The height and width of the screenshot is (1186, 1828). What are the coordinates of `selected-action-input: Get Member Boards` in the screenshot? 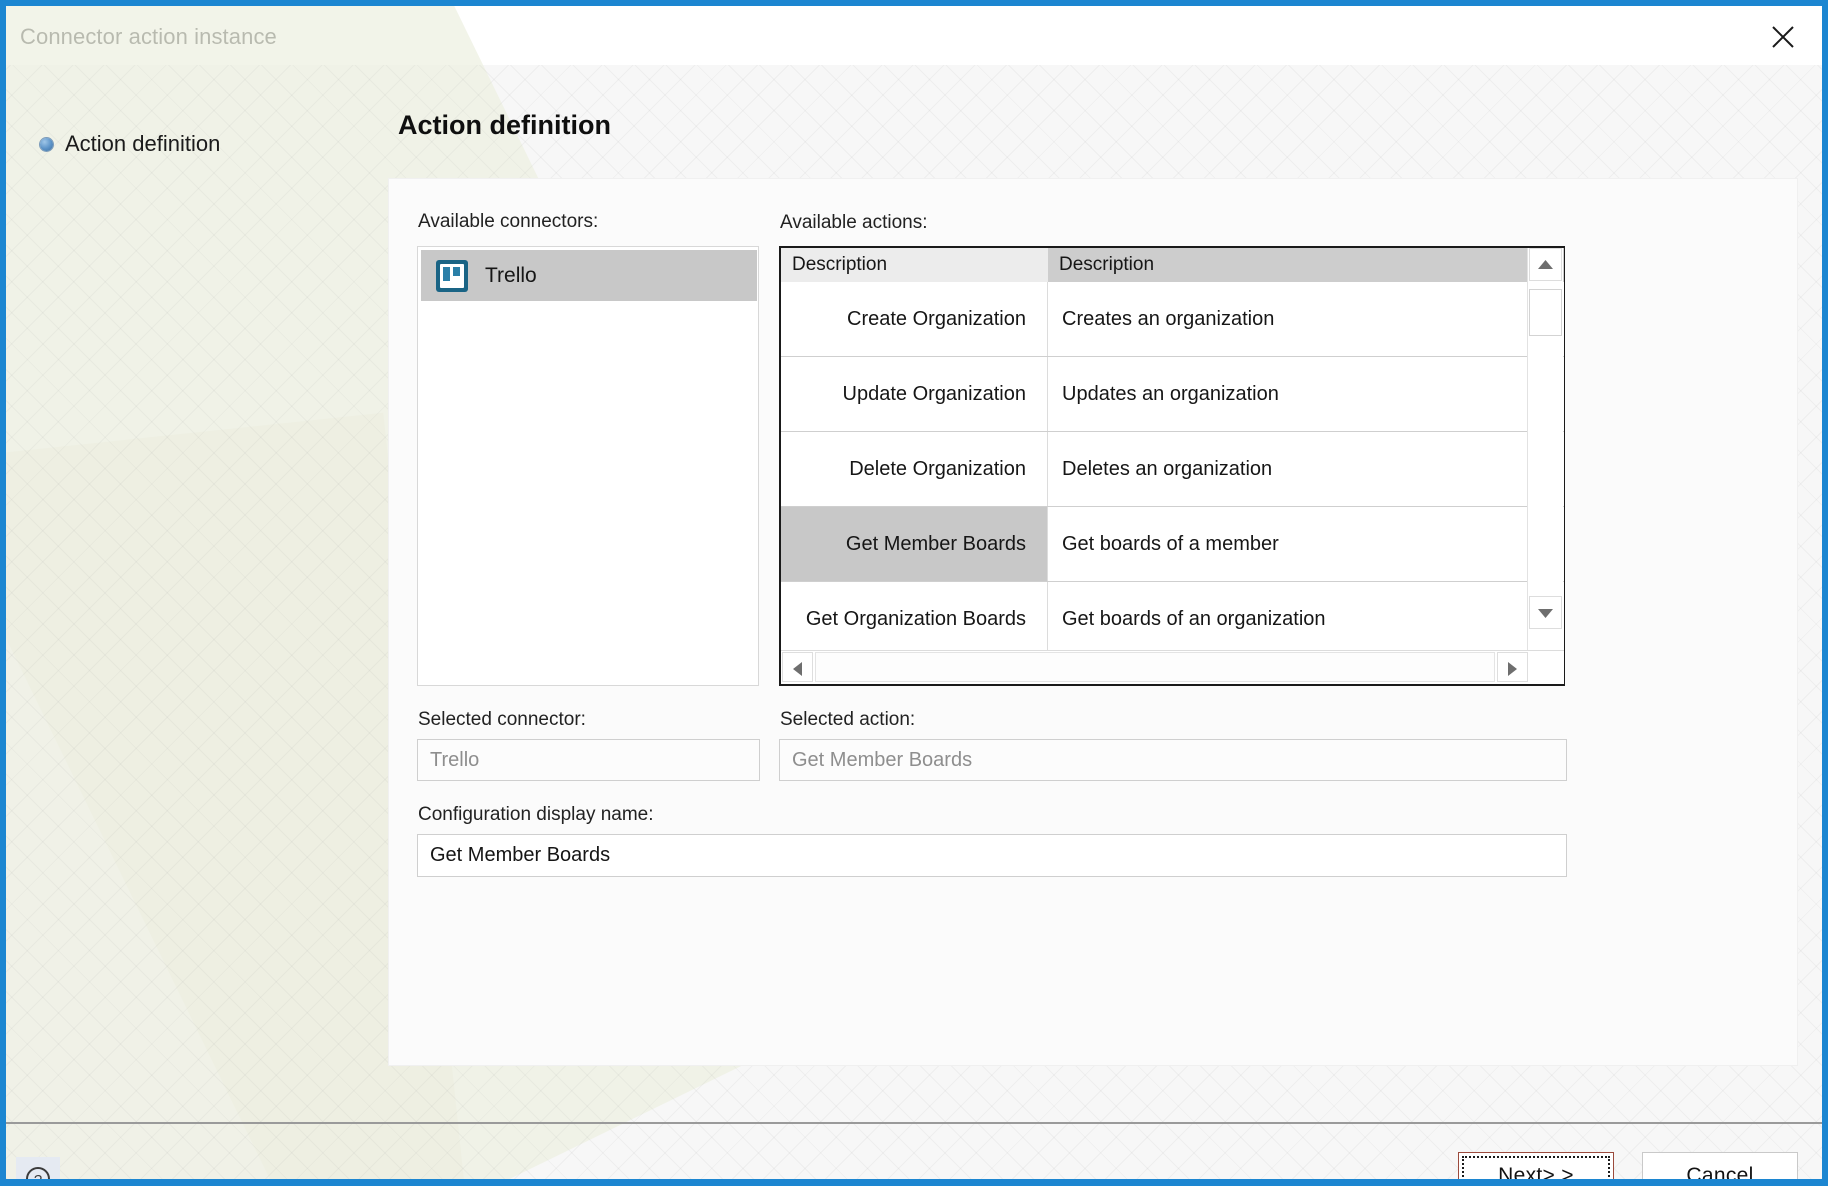 It's located at (1173, 760).